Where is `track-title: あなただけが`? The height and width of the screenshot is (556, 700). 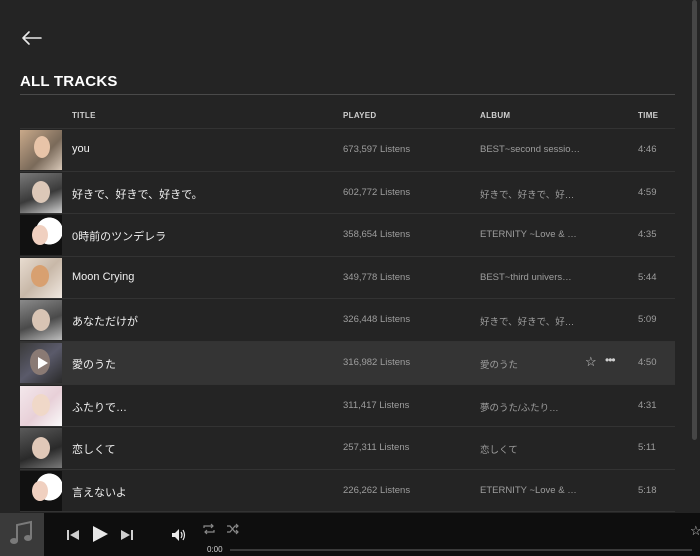
track-title: あなただけが is located at coordinates (105, 321).